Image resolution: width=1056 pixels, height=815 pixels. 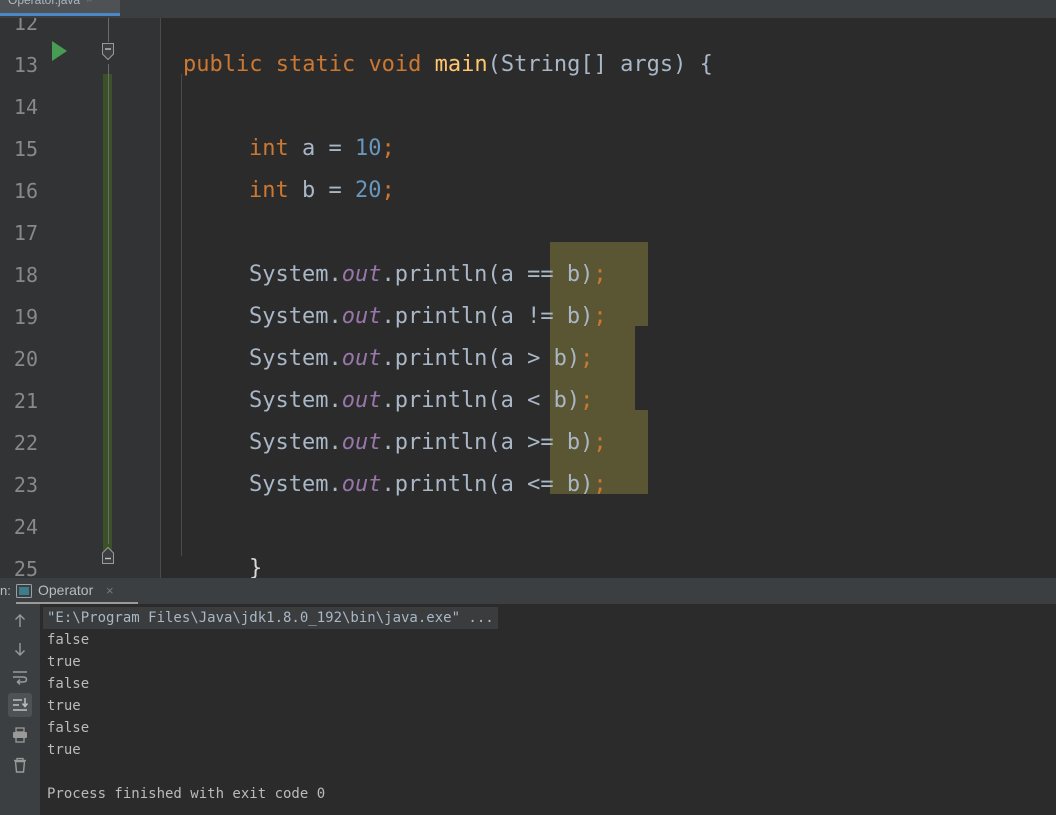 What do you see at coordinates (481, 358) in the screenshot?
I see `code-token: .println(a > b)` at bounding box center [481, 358].